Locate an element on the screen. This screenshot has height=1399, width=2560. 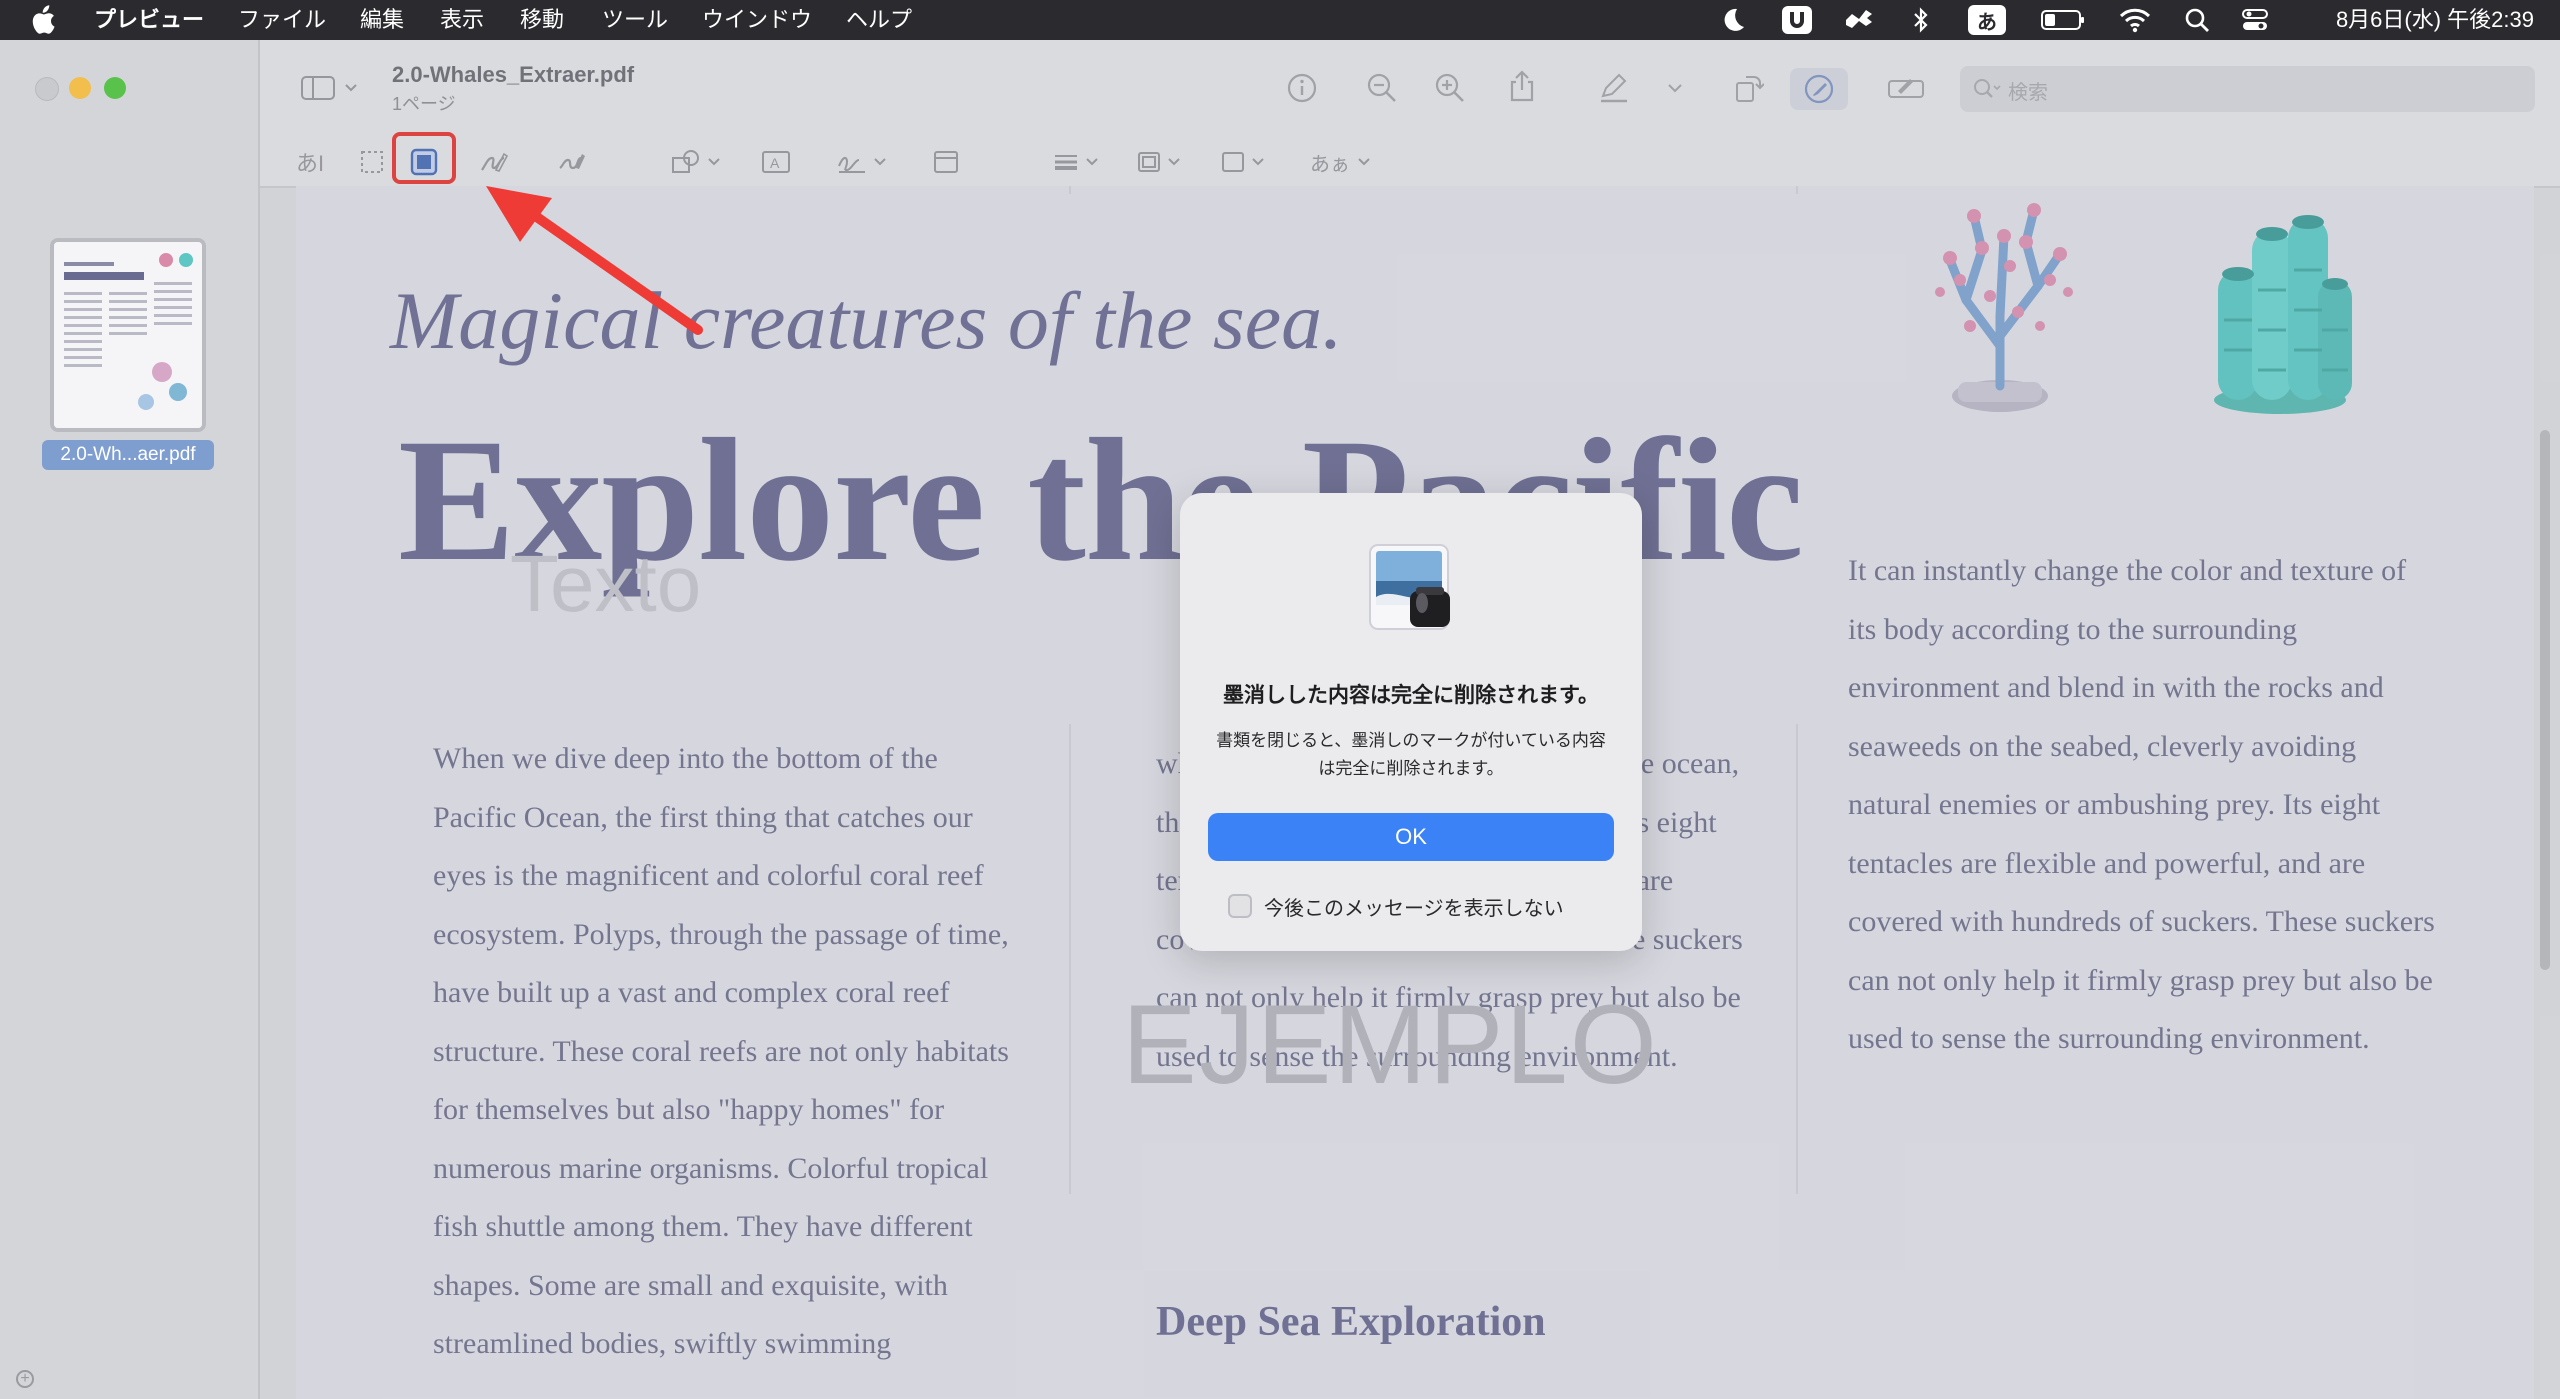
add-page-icon: + is located at coordinates (25, 1379).